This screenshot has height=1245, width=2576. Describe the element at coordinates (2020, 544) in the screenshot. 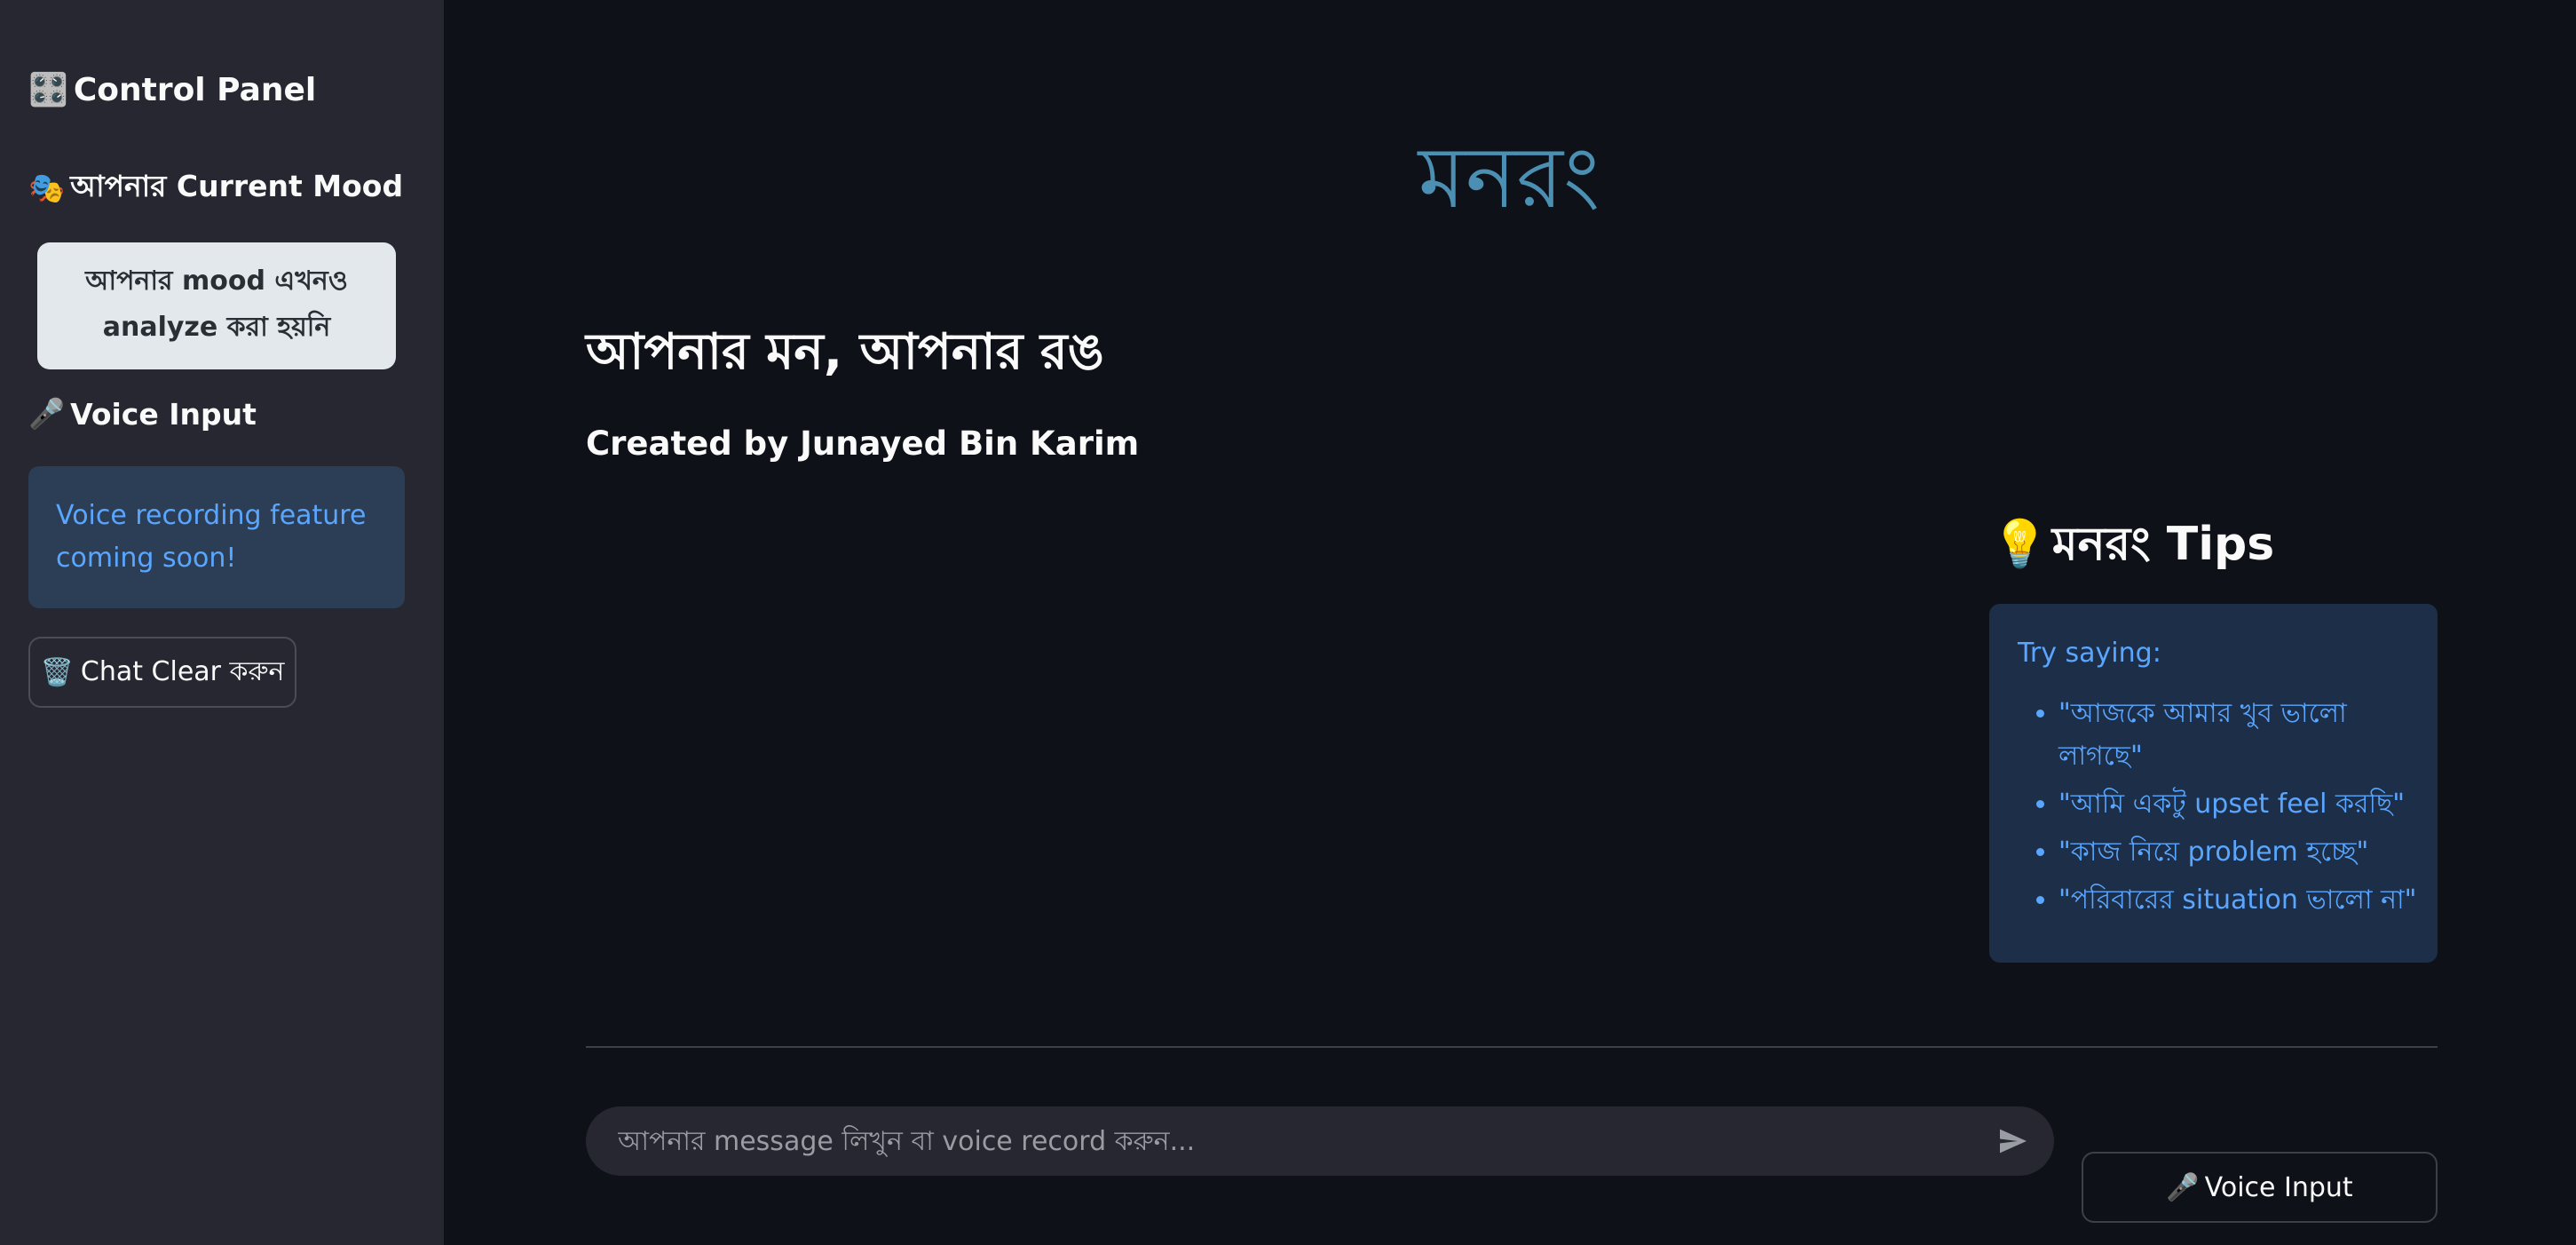

I see `lightbulb-icon: 💡` at that location.